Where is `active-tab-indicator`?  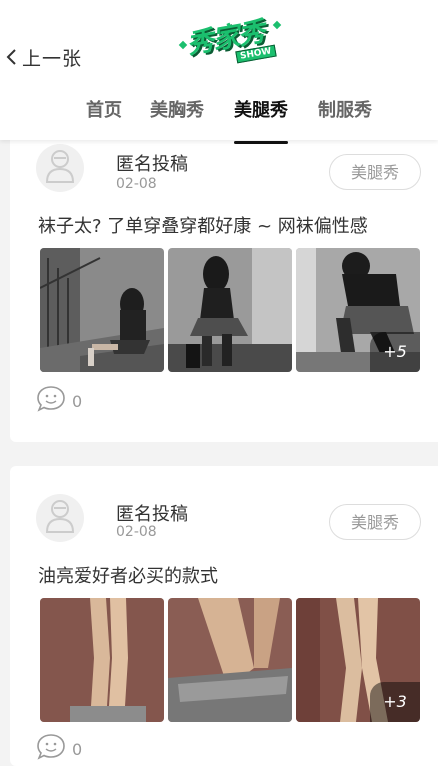 active-tab-indicator is located at coordinates (261, 142).